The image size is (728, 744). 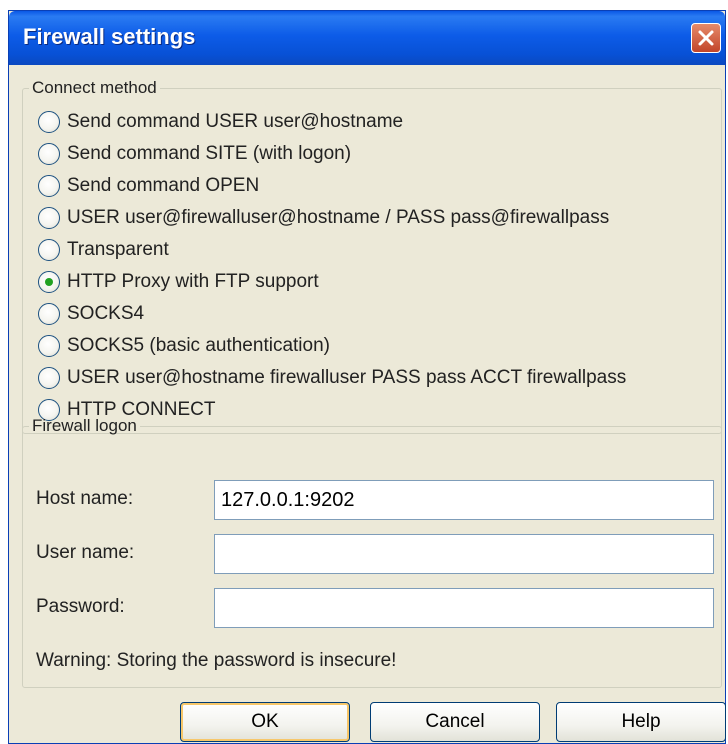 What do you see at coordinates (235, 121) in the screenshot?
I see `radio-label: Send command USER user@hostname` at bounding box center [235, 121].